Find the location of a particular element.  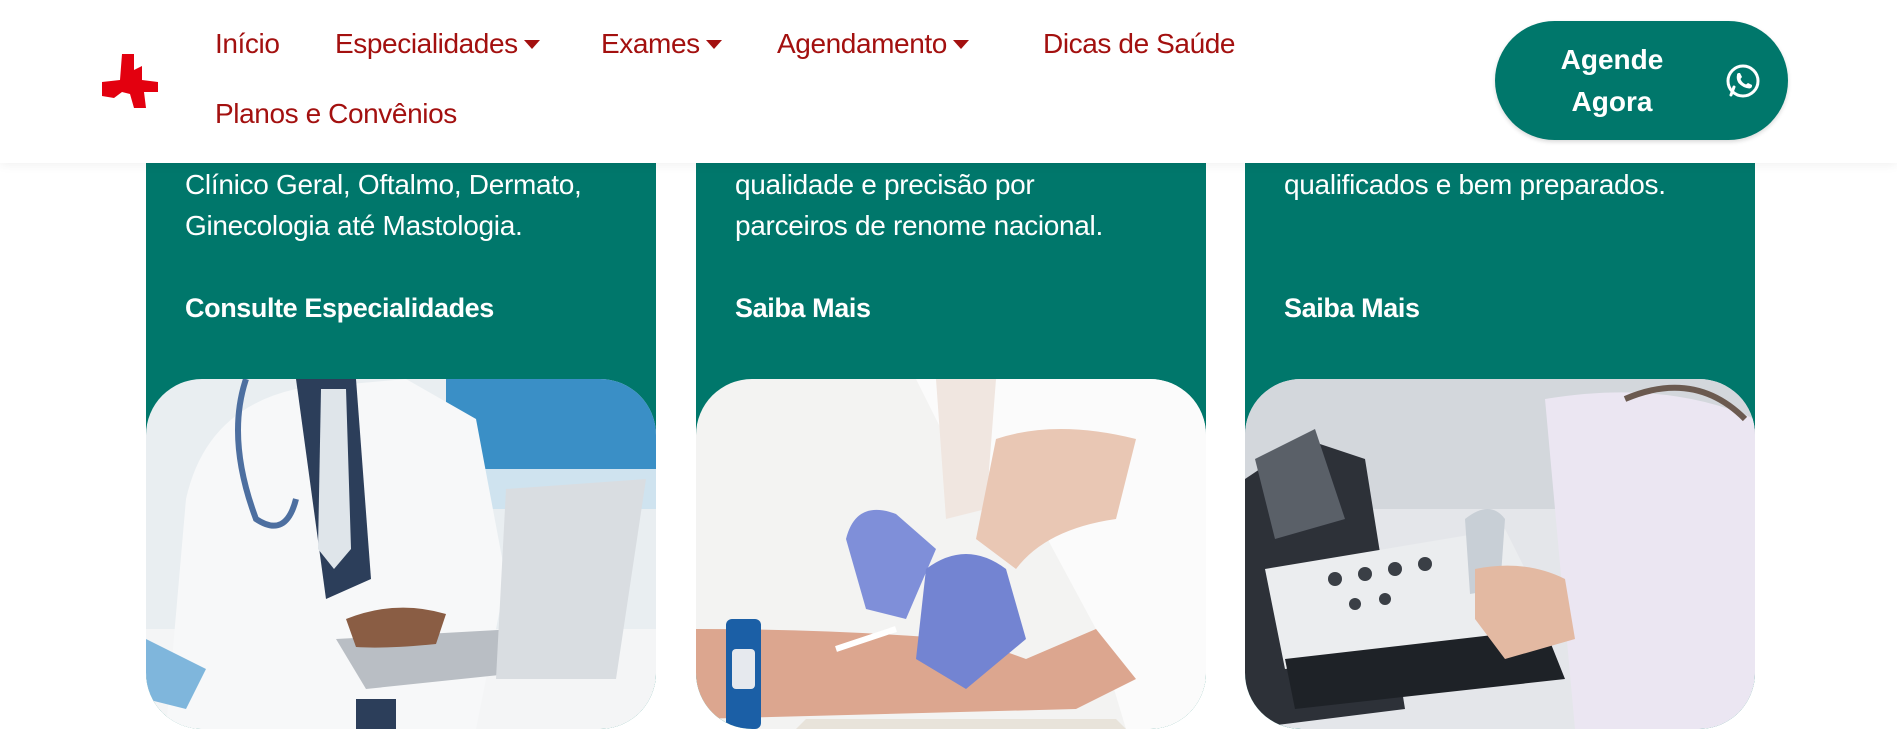

doctor-at-laptop-photo is located at coordinates (401, 554).